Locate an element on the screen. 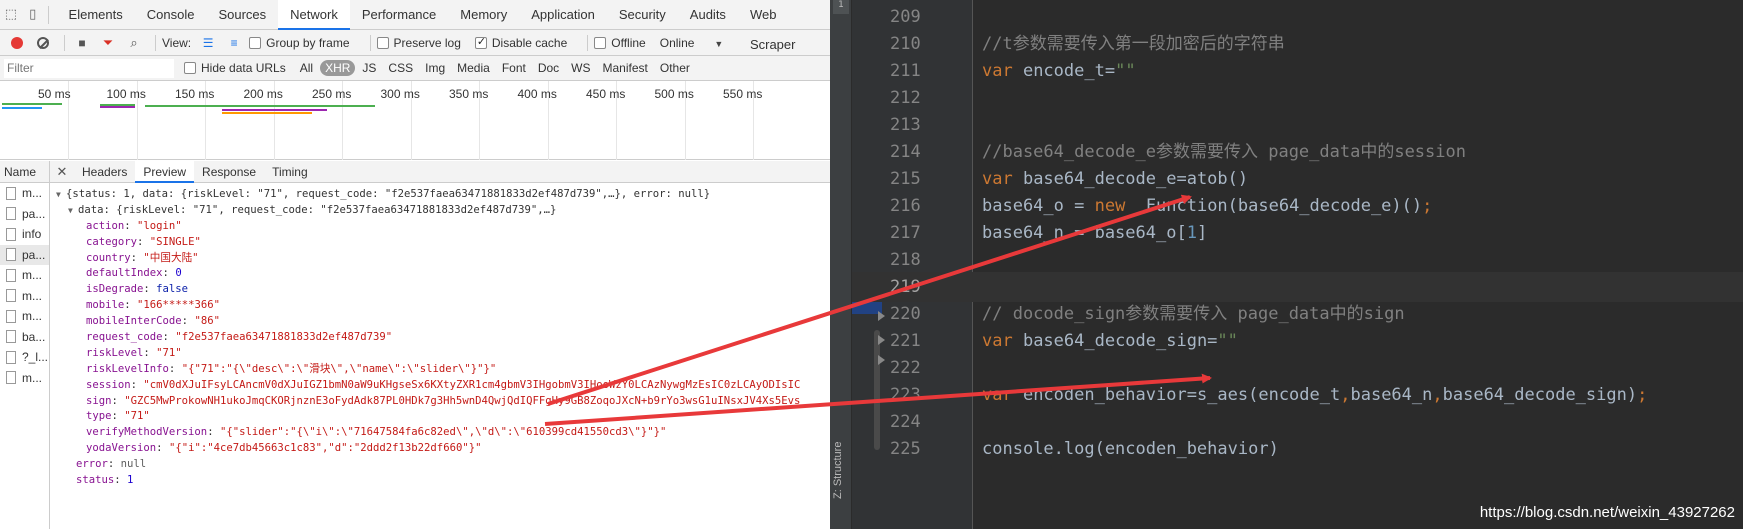  filter-type-ws: WS is located at coordinates (580, 68).